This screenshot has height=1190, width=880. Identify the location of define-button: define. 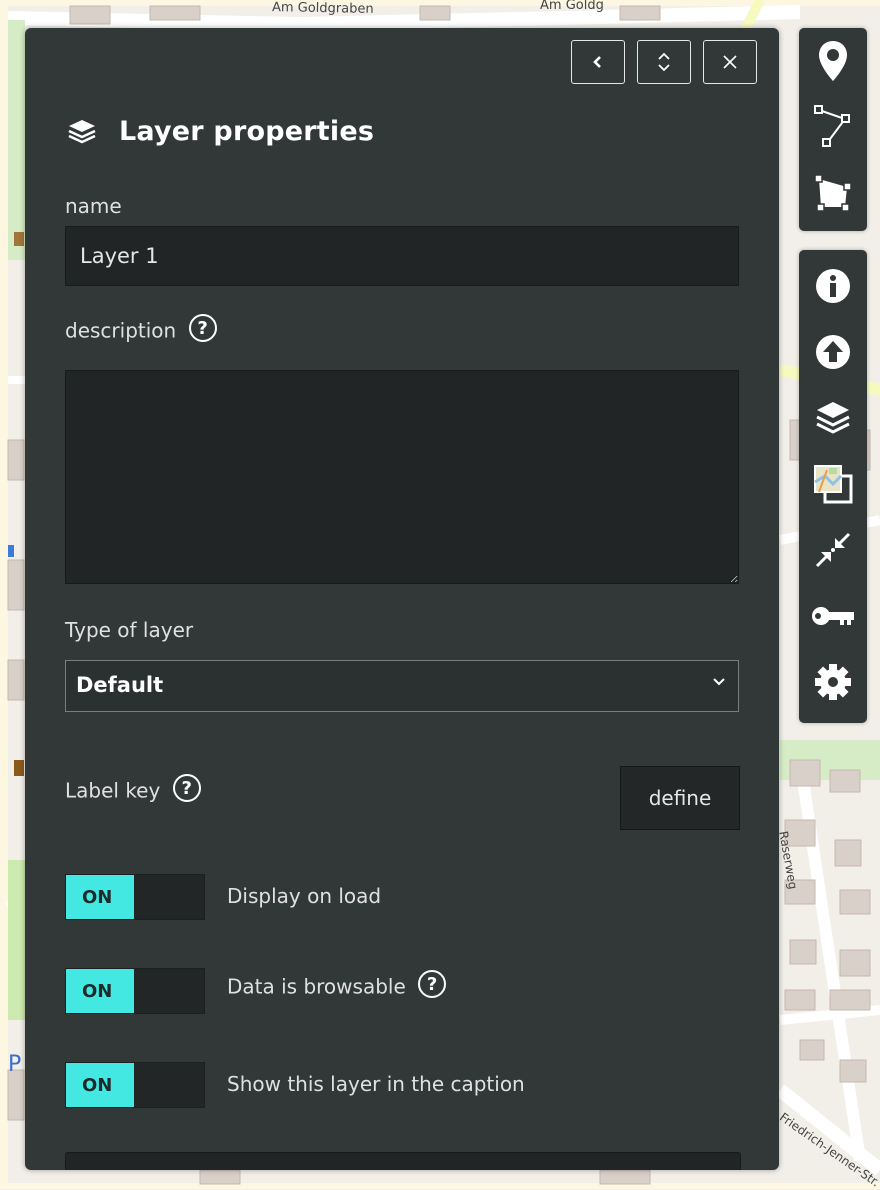
(680, 798).